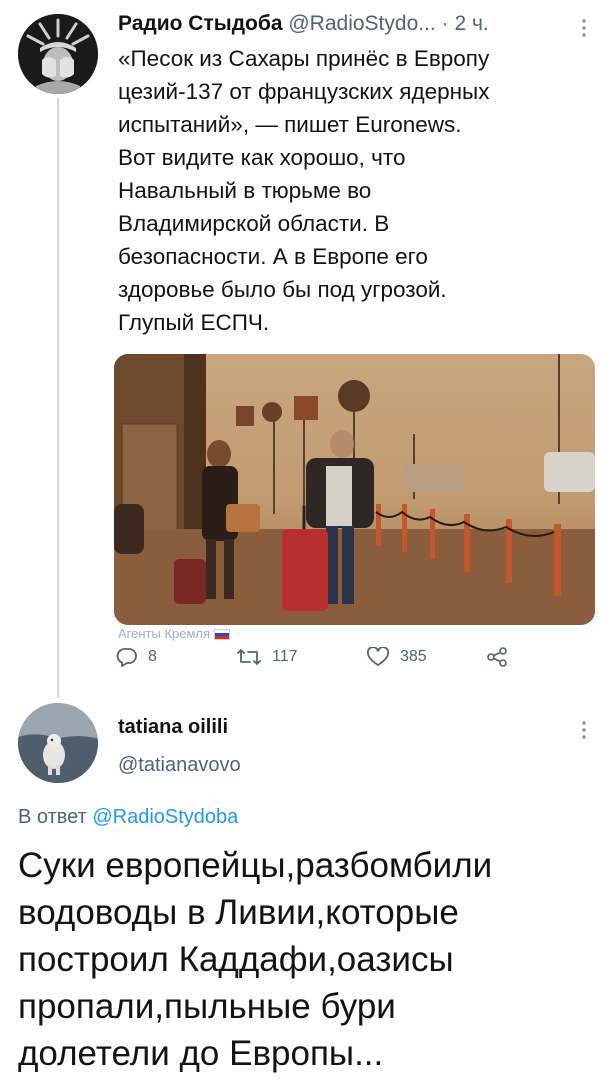  What do you see at coordinates (236, 959) in the screenshot?
I see `reply-text-line: построил Каддафи,оазисы` at bounding box center [236, 959].